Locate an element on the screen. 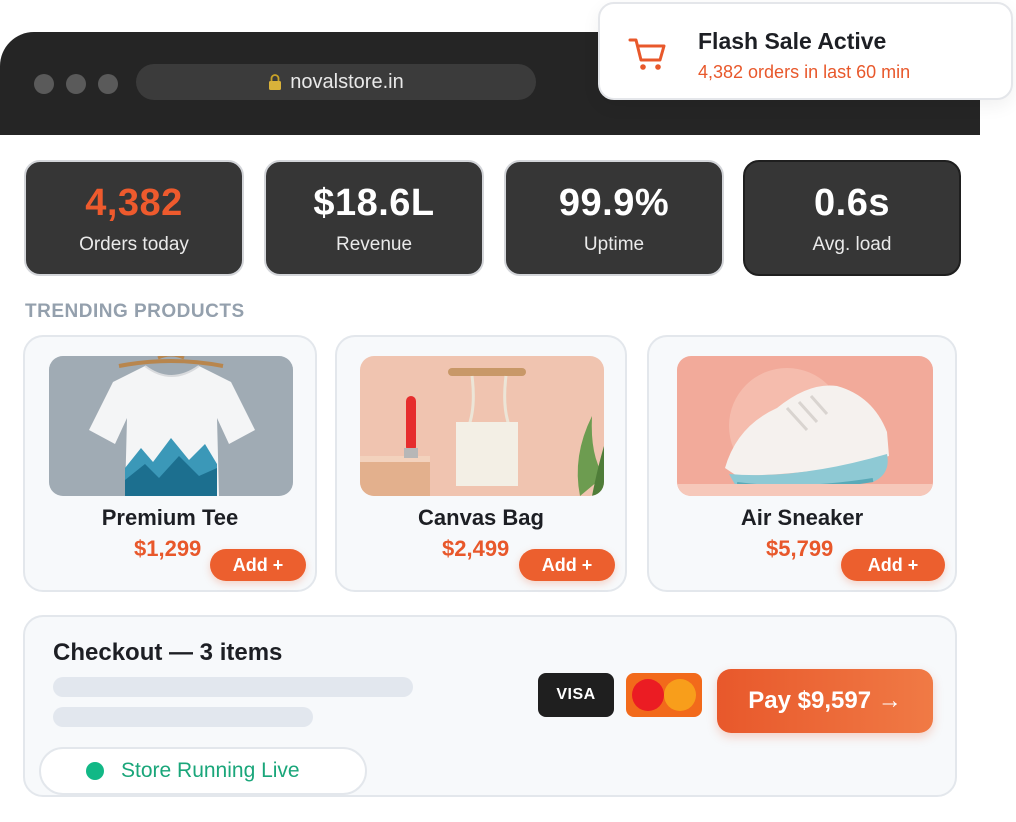  mastercard-payment-option is located at coordinates (664, 695).